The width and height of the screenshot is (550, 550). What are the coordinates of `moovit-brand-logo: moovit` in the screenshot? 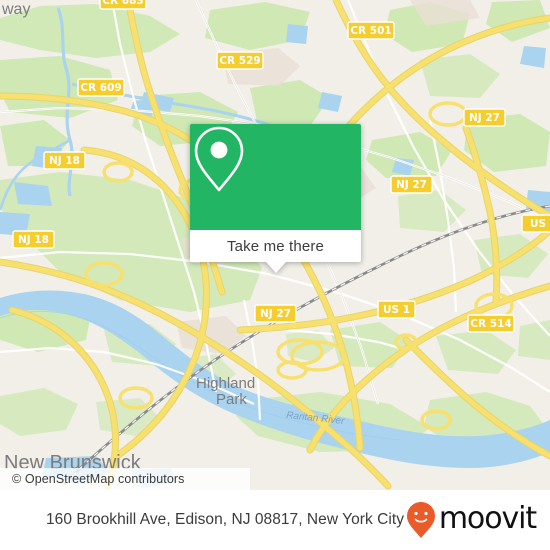 It's located at (471, 519).